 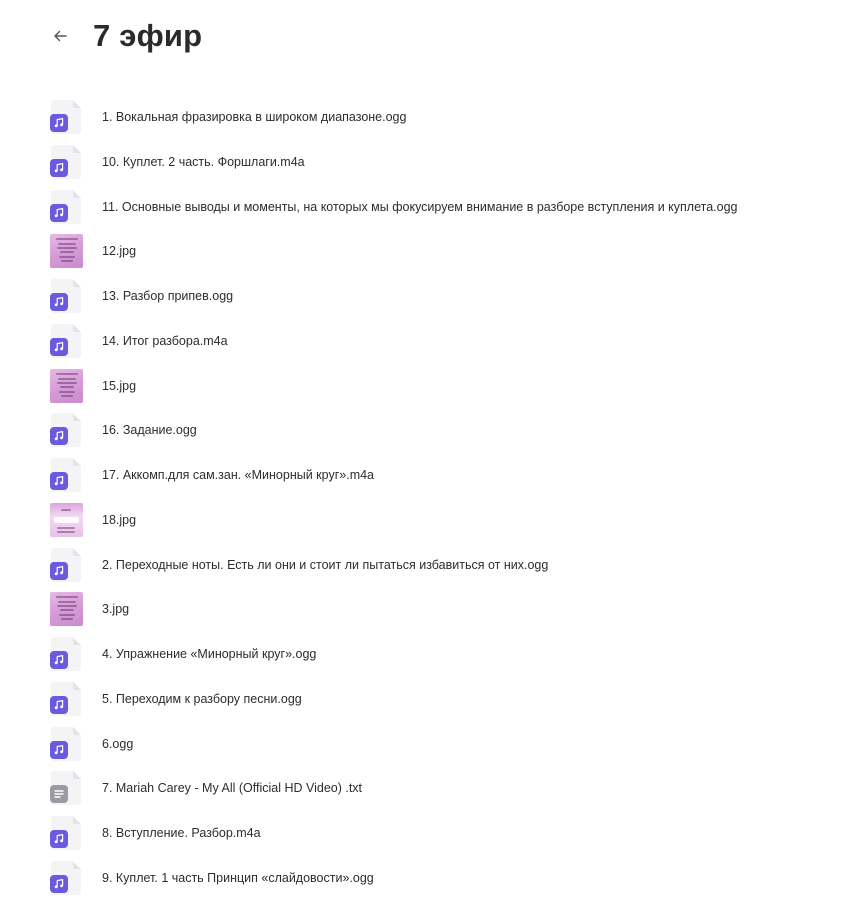 I want to click on file-row: 10. Куплет. 2 часть. Форшлаги.m4a, so click(x=431, y=162).